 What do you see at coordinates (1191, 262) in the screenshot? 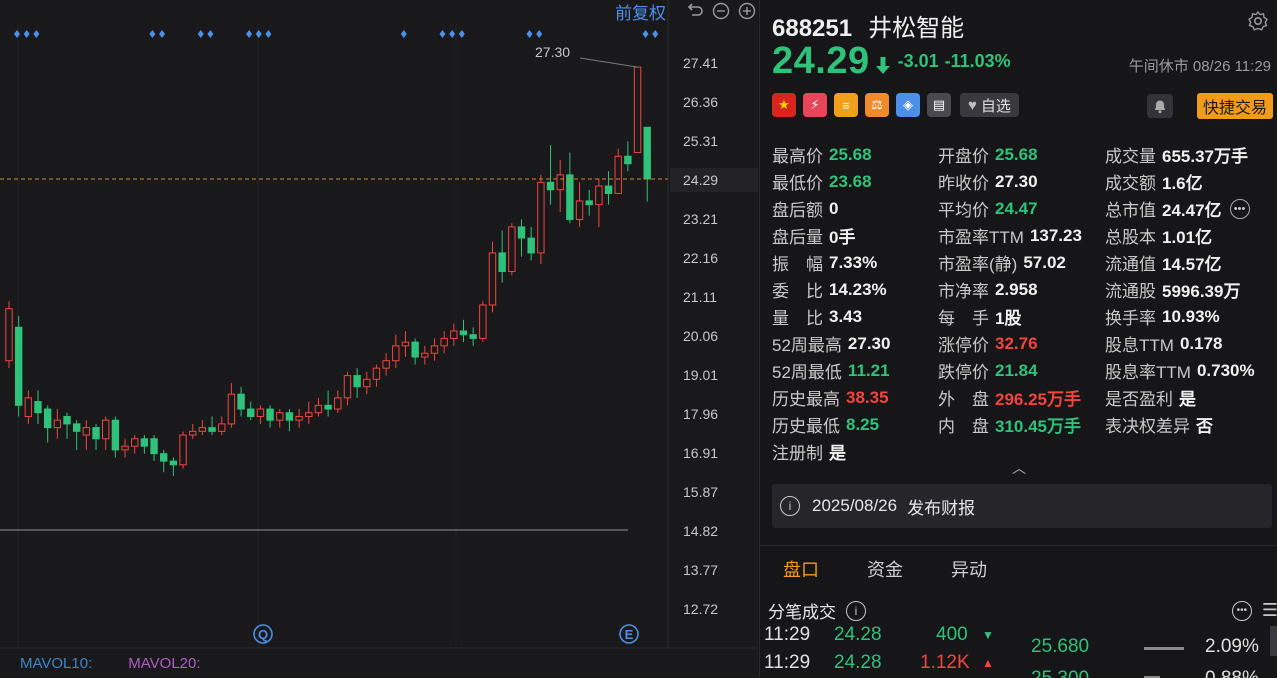
I see `stat-item: 流通值 14.57亿` at bounding box center [1191, 262].